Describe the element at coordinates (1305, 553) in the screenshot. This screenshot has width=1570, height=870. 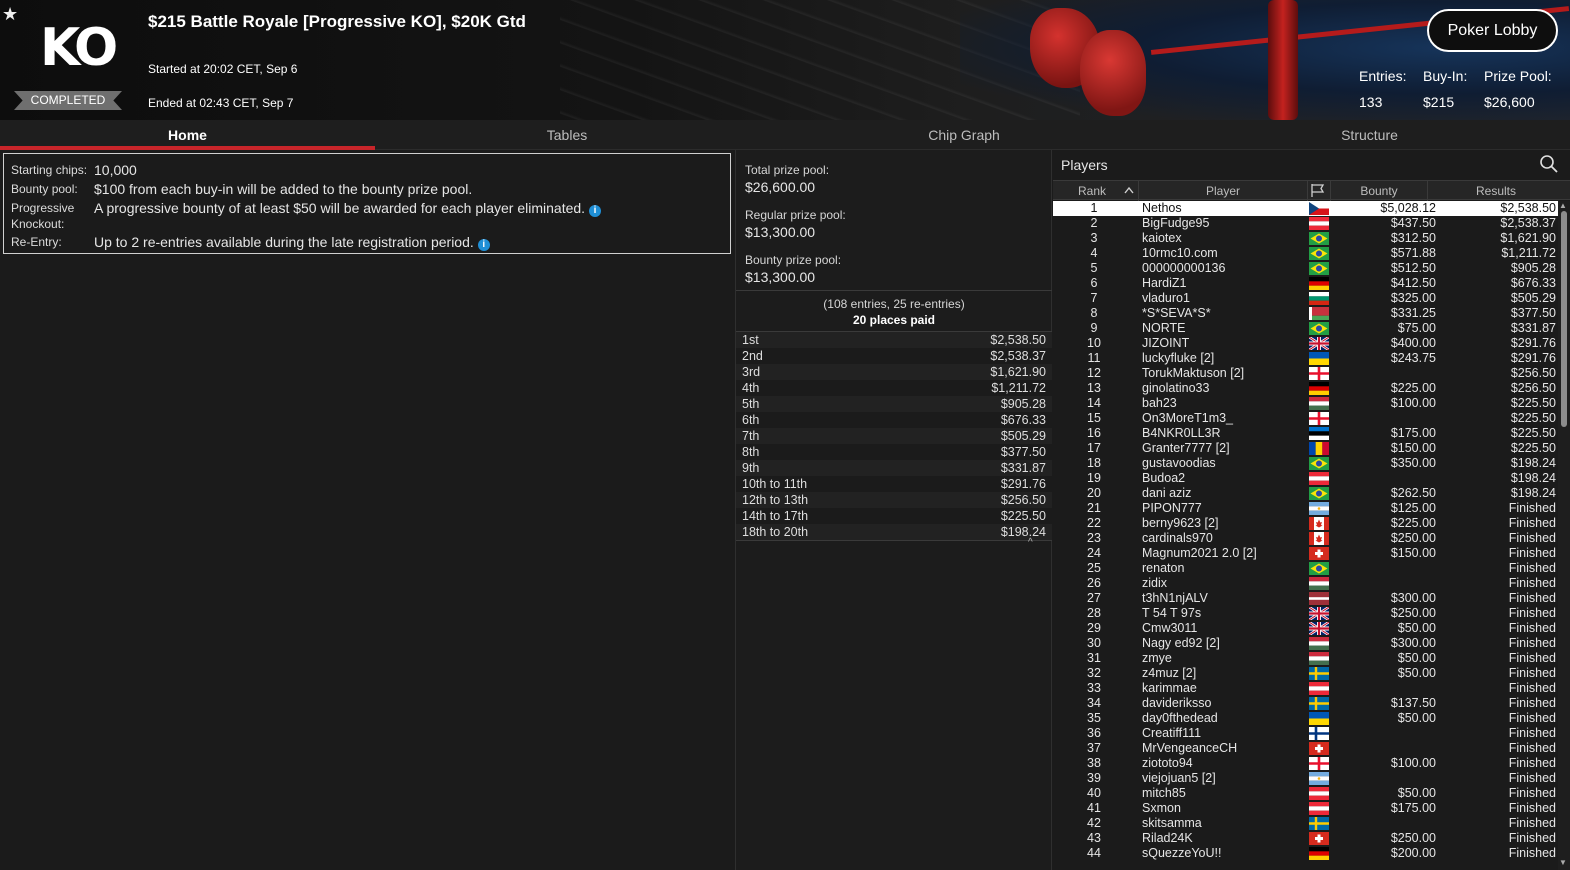
I see `table-row: 24 Magnum2021 2.0 [2] $150.00 Finished` at that location.